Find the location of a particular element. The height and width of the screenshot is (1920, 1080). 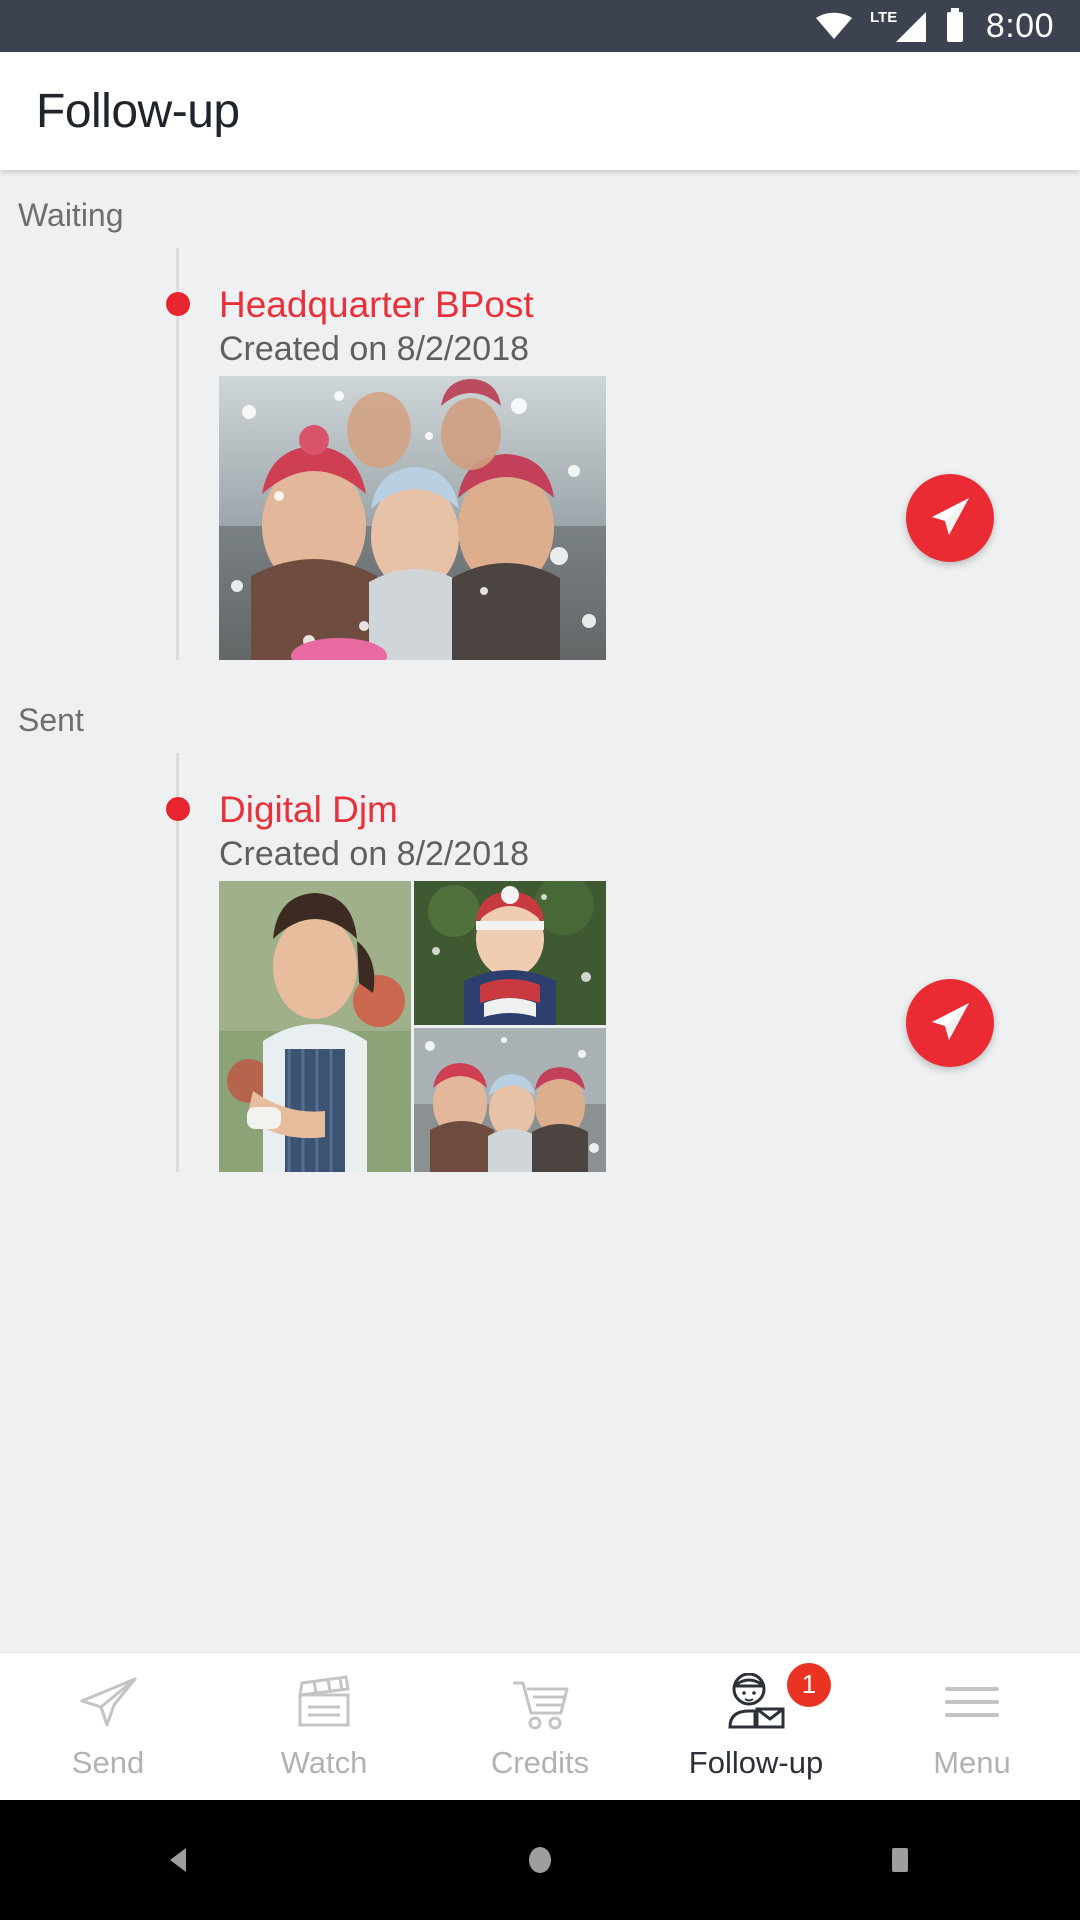

nav-item-send: Send is located at coordinates (108, 1726).